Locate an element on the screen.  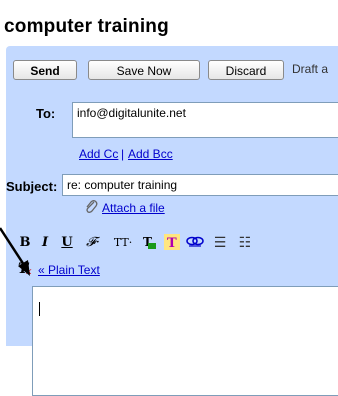
attach-file-link: Attach a file is located at coordinates (133, 208).